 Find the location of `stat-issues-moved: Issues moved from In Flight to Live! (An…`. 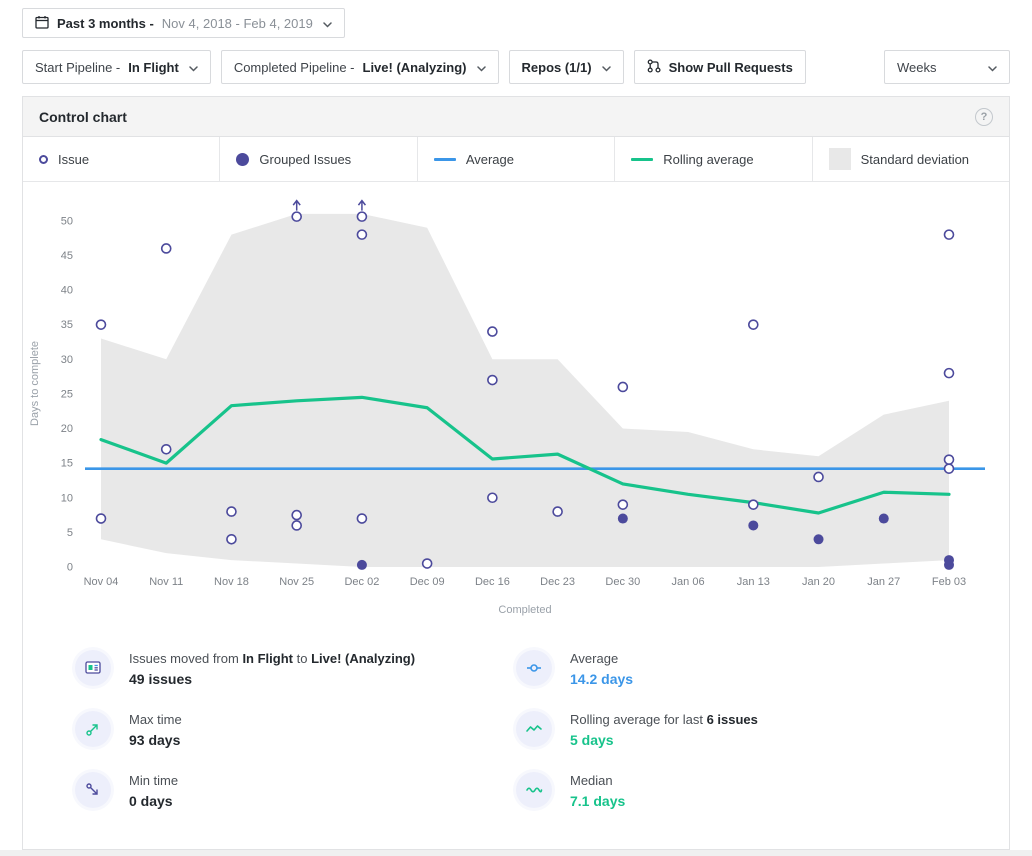

stat-issues-moved: Issues moved from In Flight to Live! (An… is located at coordinates (295, 668).